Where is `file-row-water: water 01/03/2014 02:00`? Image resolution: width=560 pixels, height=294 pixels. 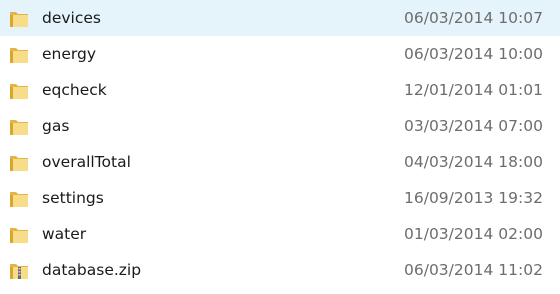
file-row-water: water 01/03/2014 02:00 is located at coordinates (280, 234).